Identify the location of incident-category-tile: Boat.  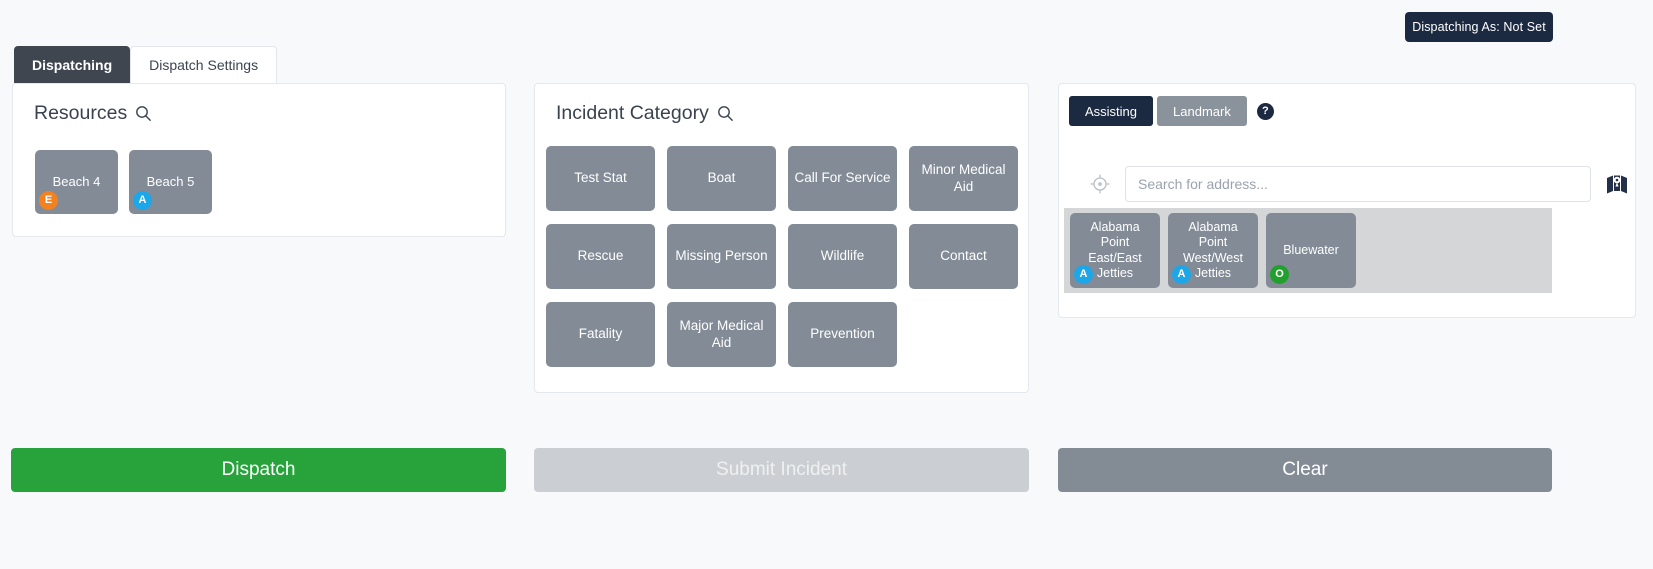
(721, 178).